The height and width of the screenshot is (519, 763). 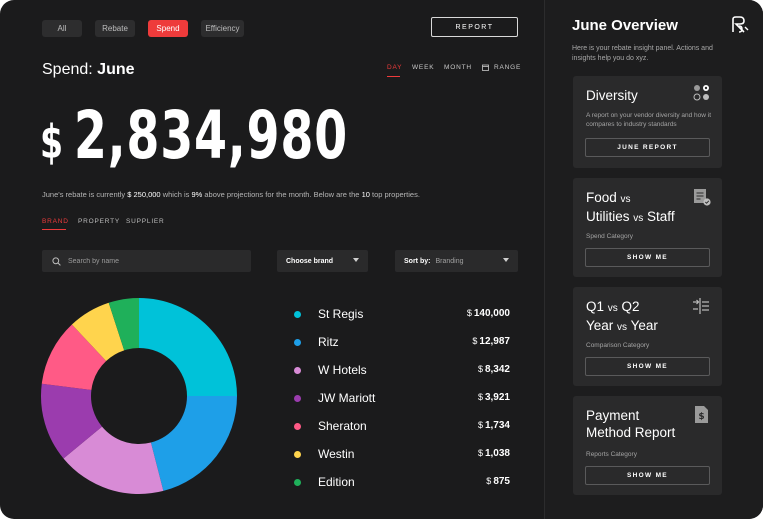 I want to click on brand-donut-chart, so click(x=139, y=396).